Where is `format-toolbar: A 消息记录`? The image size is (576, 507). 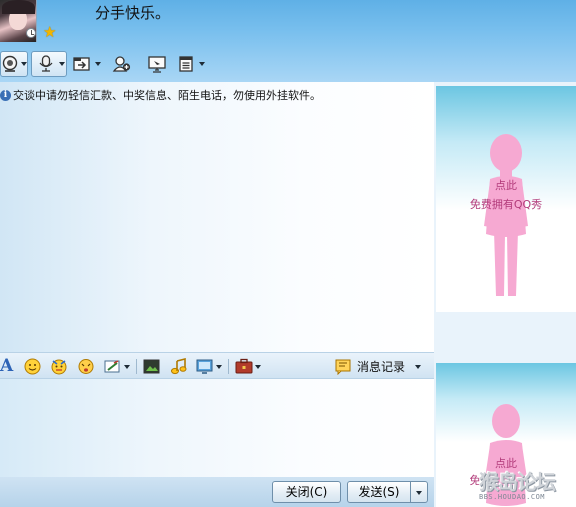 format-toolbar: A 消息记录 is located at coordinates (217, 365).